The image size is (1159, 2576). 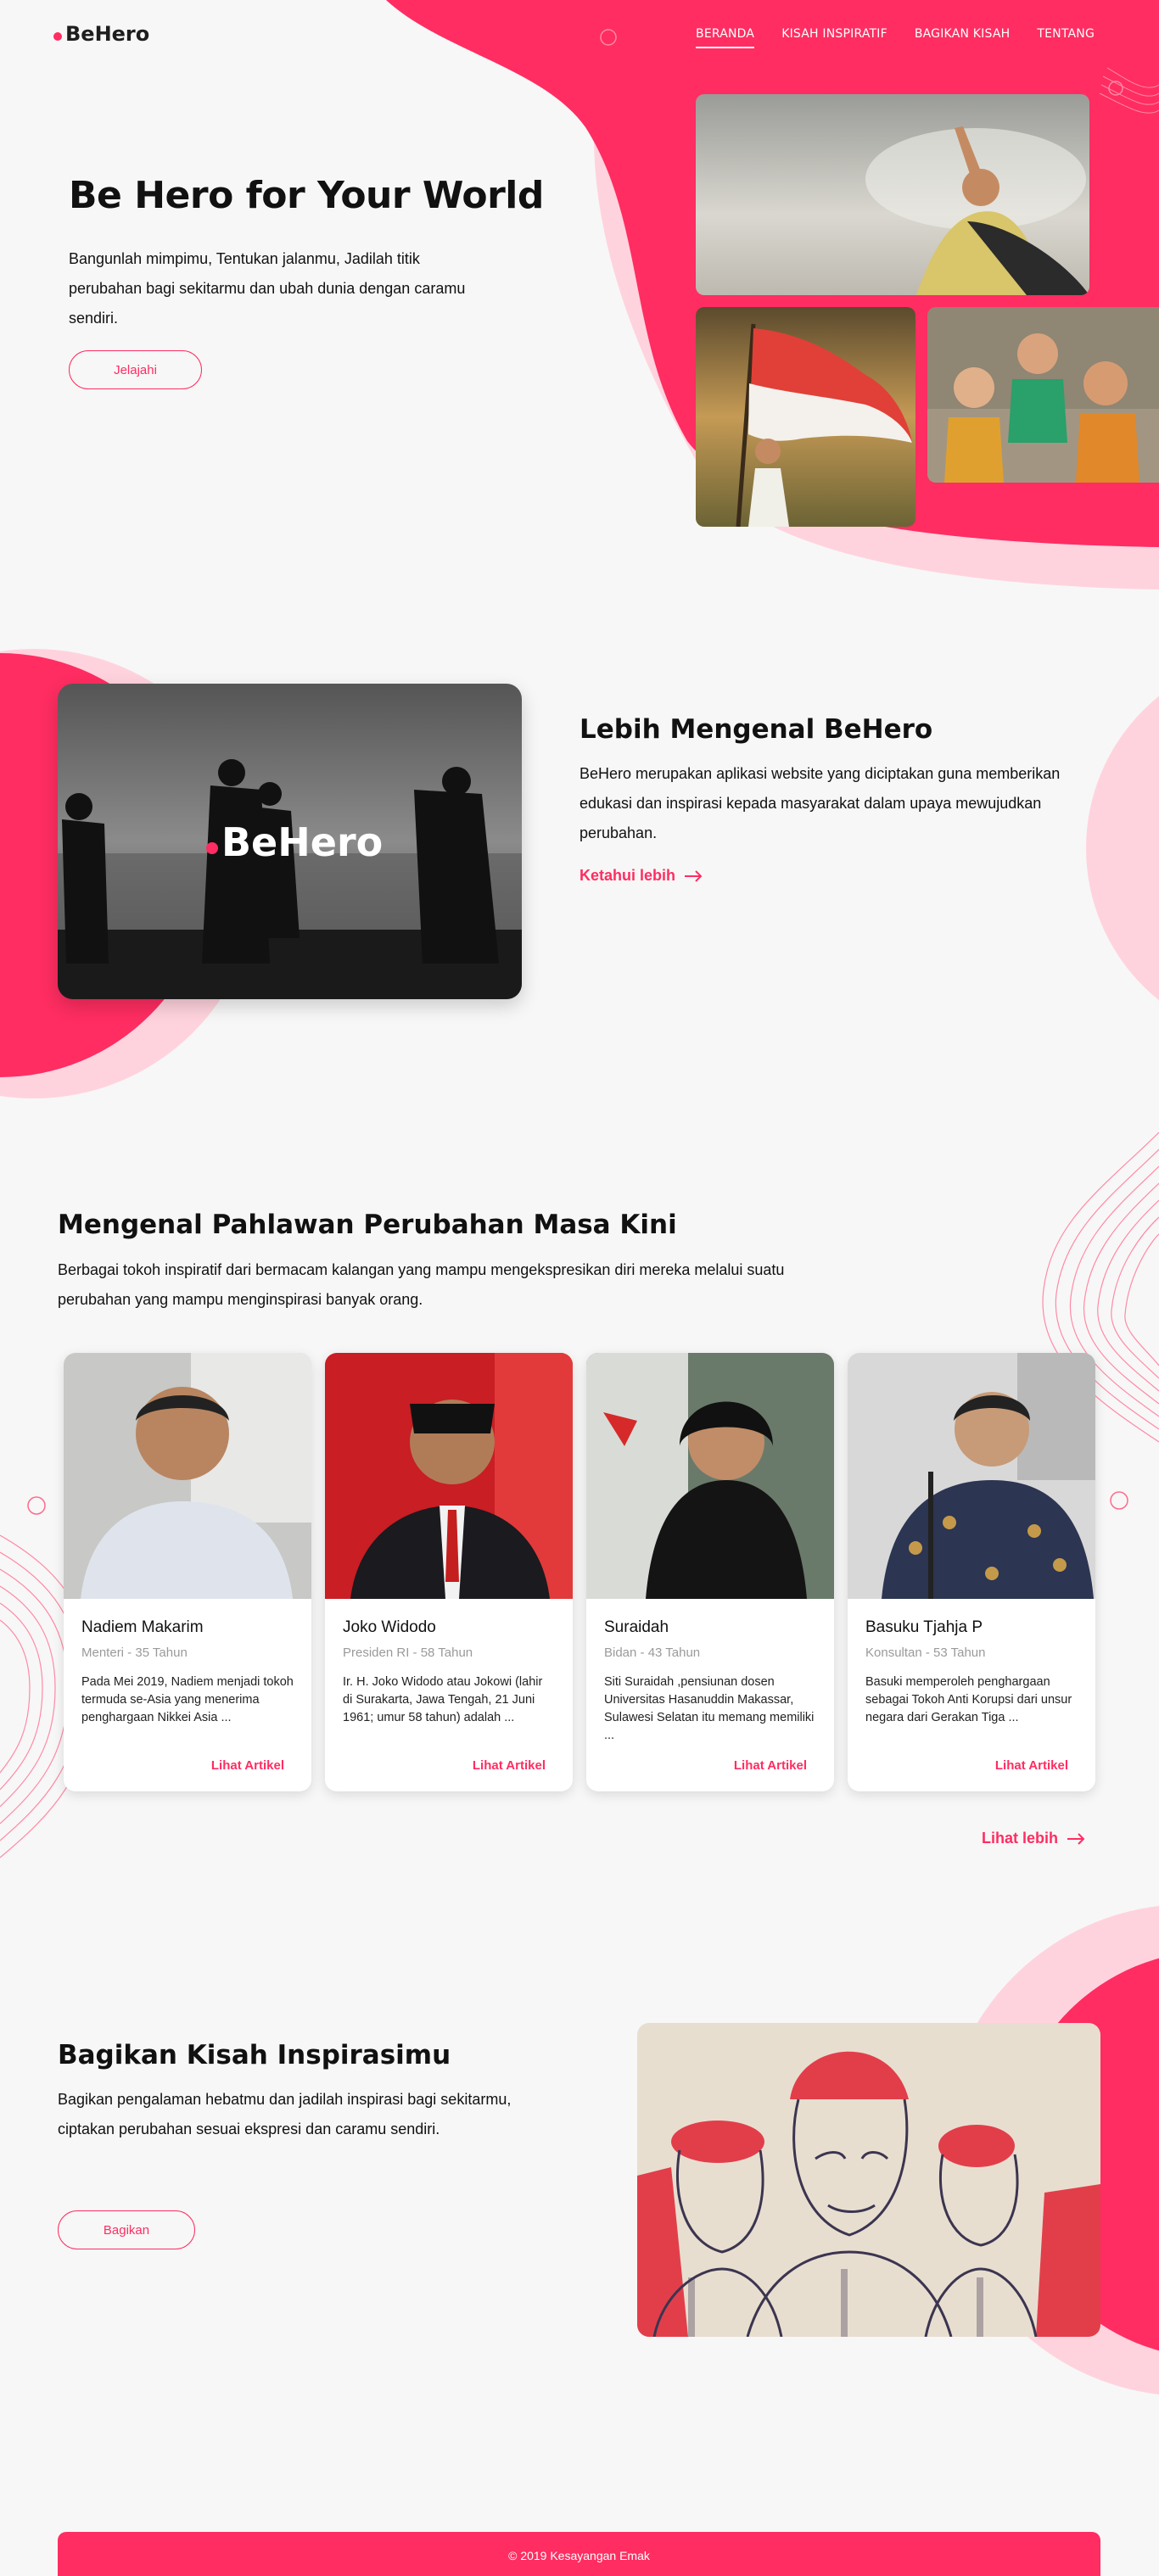 What do you see at coordinates (628, 875) in the screenshot?
I see `learn-more-label: Ketahui lebih` at bounding box center [628, 875].